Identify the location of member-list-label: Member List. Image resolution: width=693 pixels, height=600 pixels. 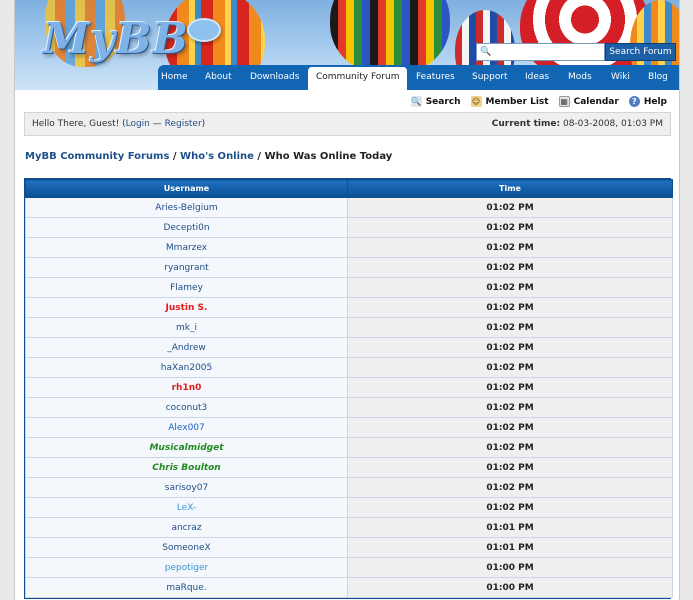
(517, 101).